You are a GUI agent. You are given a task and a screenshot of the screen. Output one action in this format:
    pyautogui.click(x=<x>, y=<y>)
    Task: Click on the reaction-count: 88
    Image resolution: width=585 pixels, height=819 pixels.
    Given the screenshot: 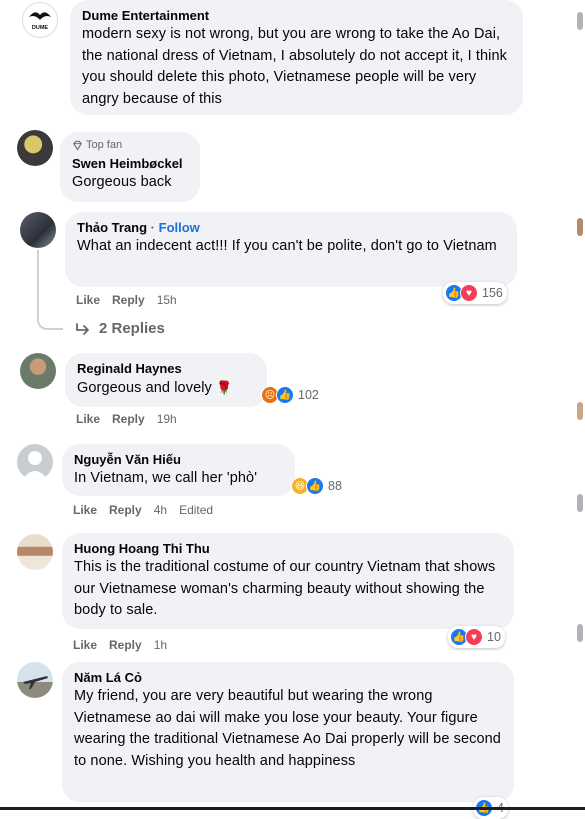 What is the action you would take?
    pyautogui.click(x=335, y=486)
    